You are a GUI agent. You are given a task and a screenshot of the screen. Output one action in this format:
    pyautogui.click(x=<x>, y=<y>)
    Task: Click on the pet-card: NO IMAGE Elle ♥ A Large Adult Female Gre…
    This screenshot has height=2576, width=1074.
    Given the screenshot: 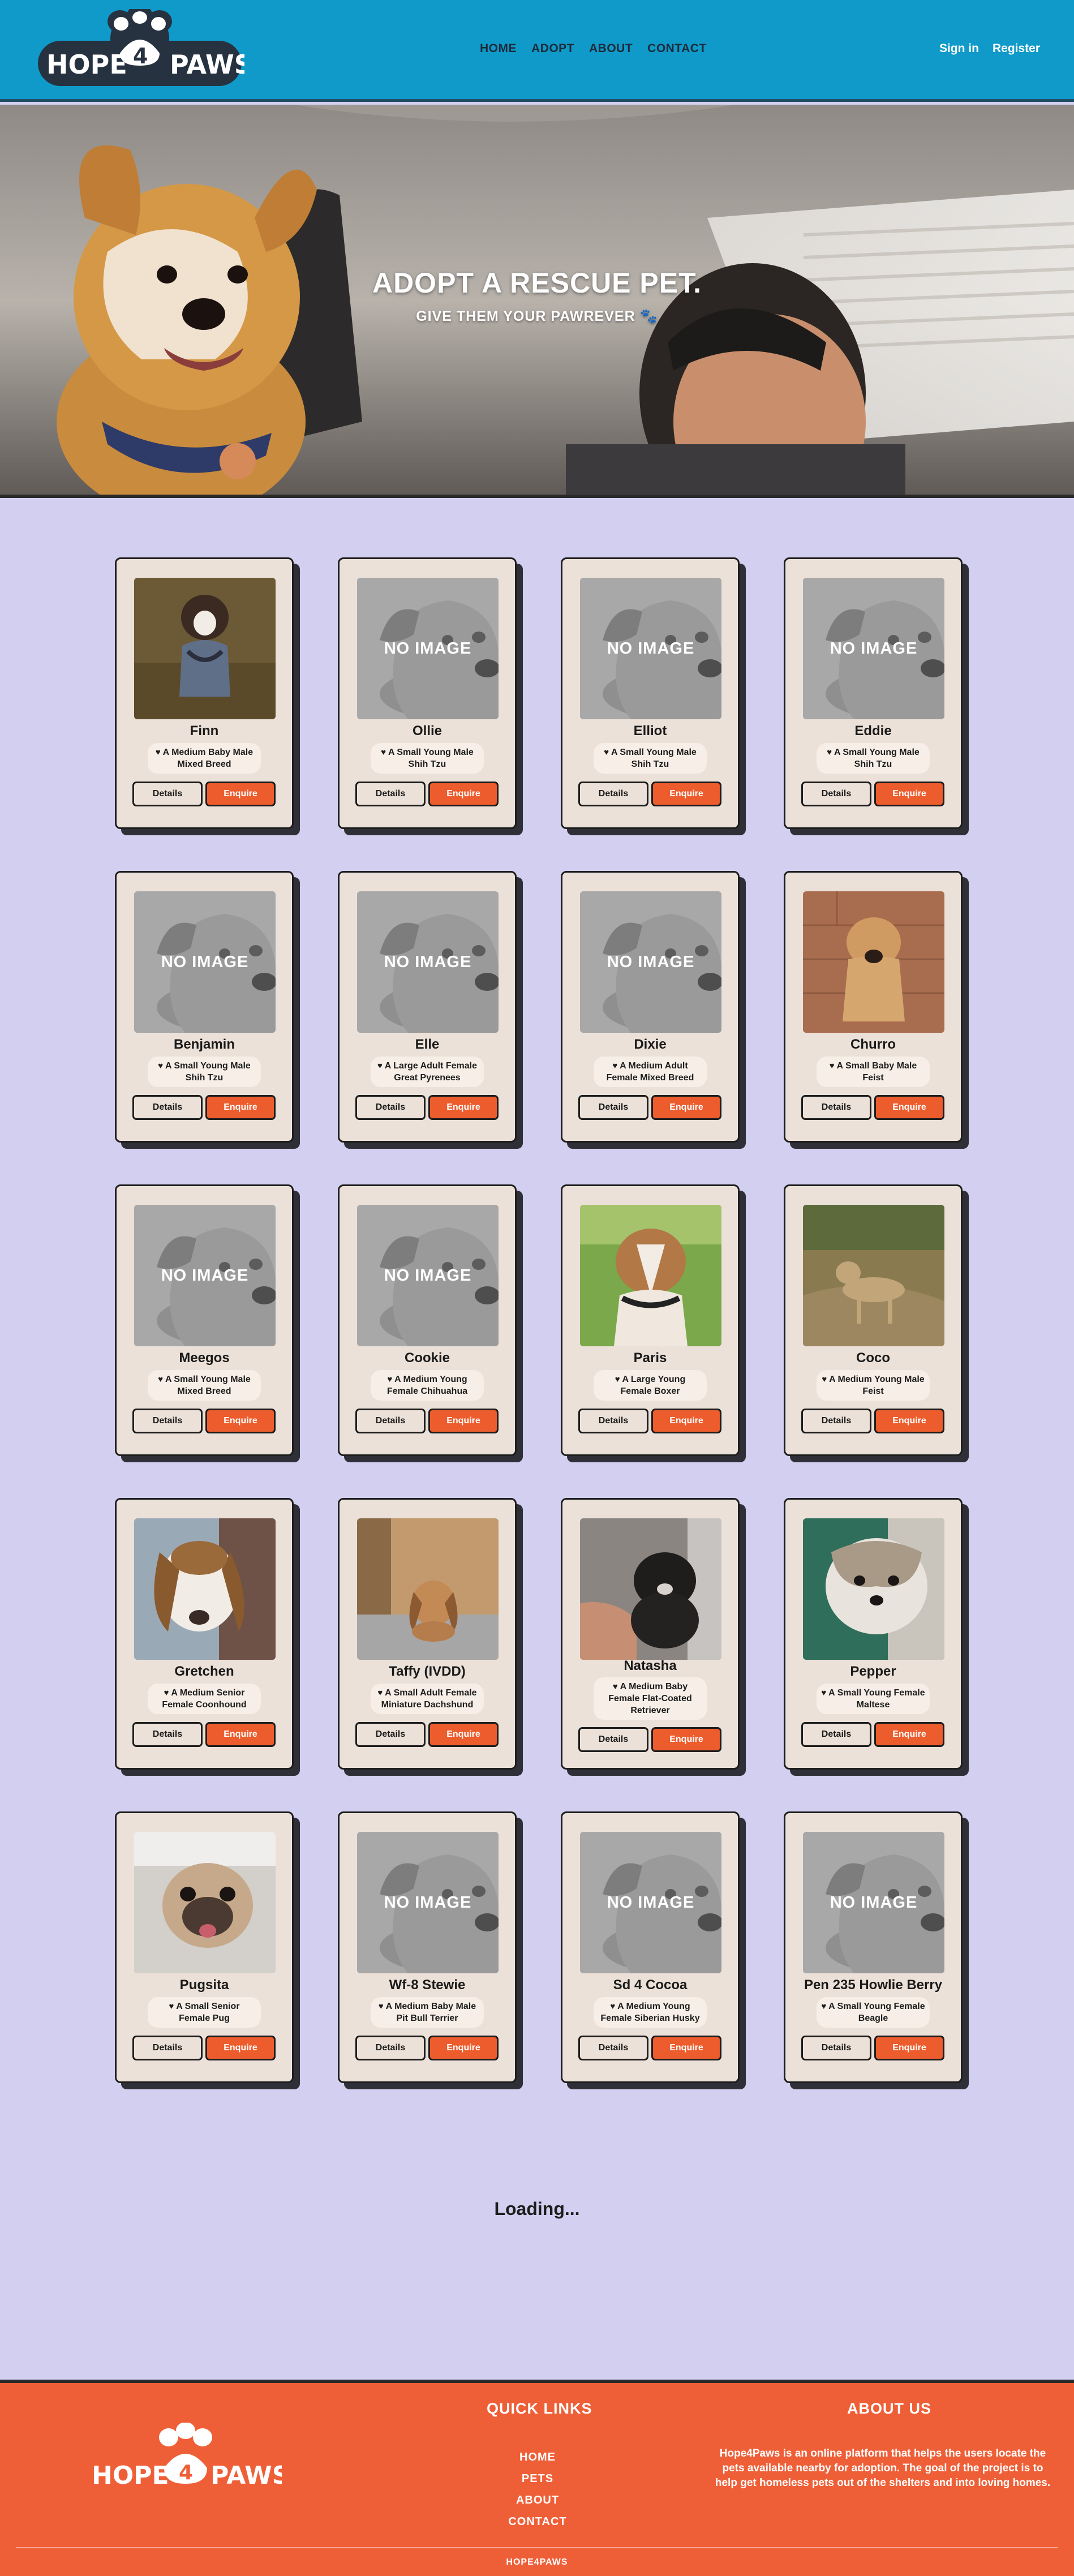 What is the action you would take?
    pyautogui.click(x=427, y=1007)
    